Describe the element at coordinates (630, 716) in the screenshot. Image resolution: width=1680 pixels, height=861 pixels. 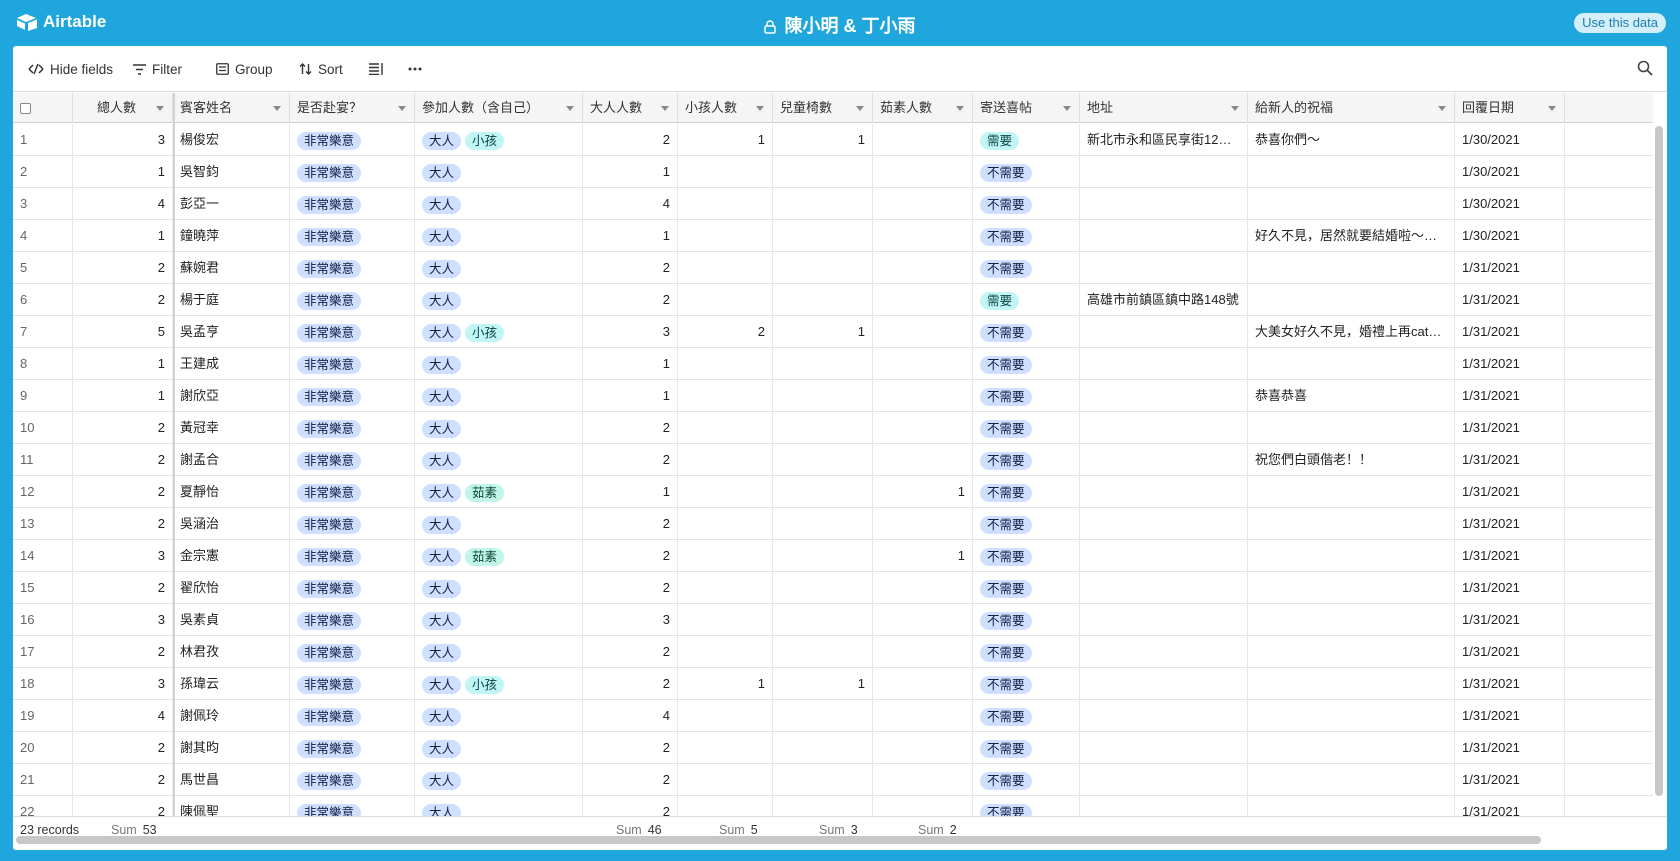
I see `cell-adults: 4` at that location.